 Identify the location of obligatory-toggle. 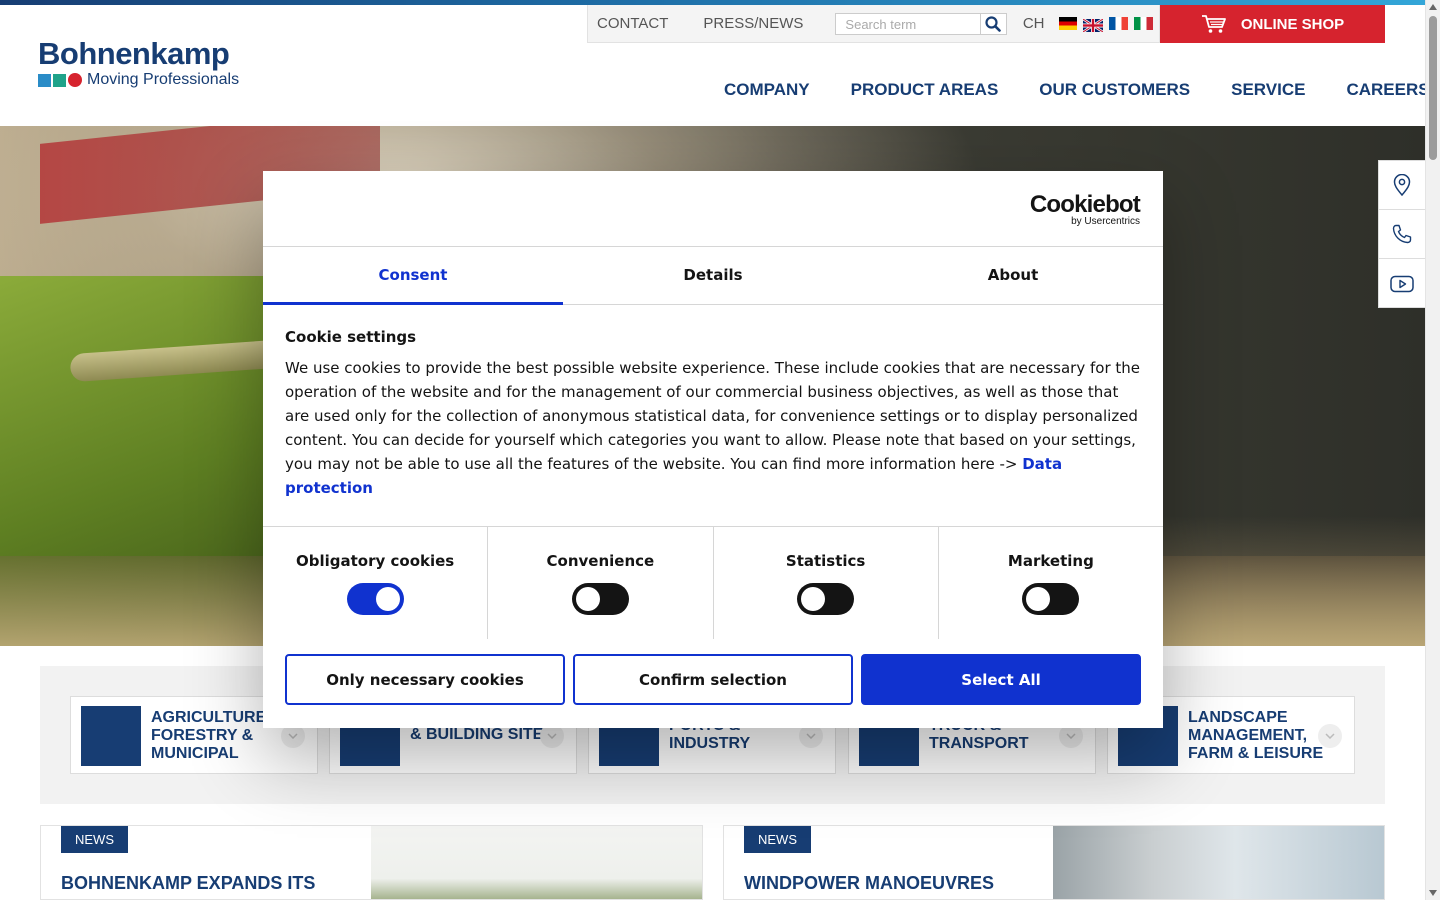
(375, 599).